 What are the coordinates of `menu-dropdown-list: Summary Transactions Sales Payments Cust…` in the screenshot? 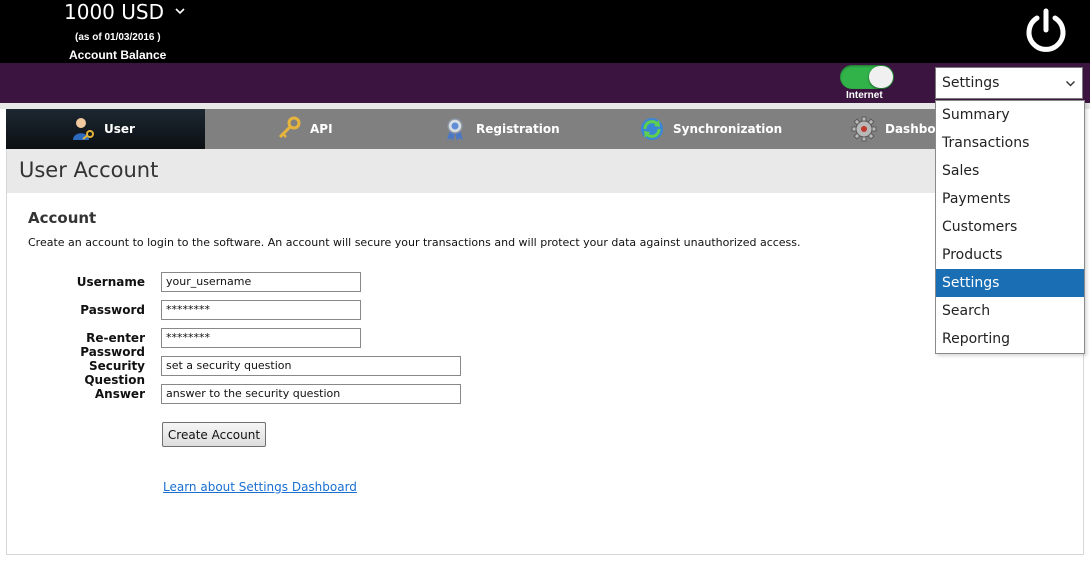 It's located at (1010, 227).